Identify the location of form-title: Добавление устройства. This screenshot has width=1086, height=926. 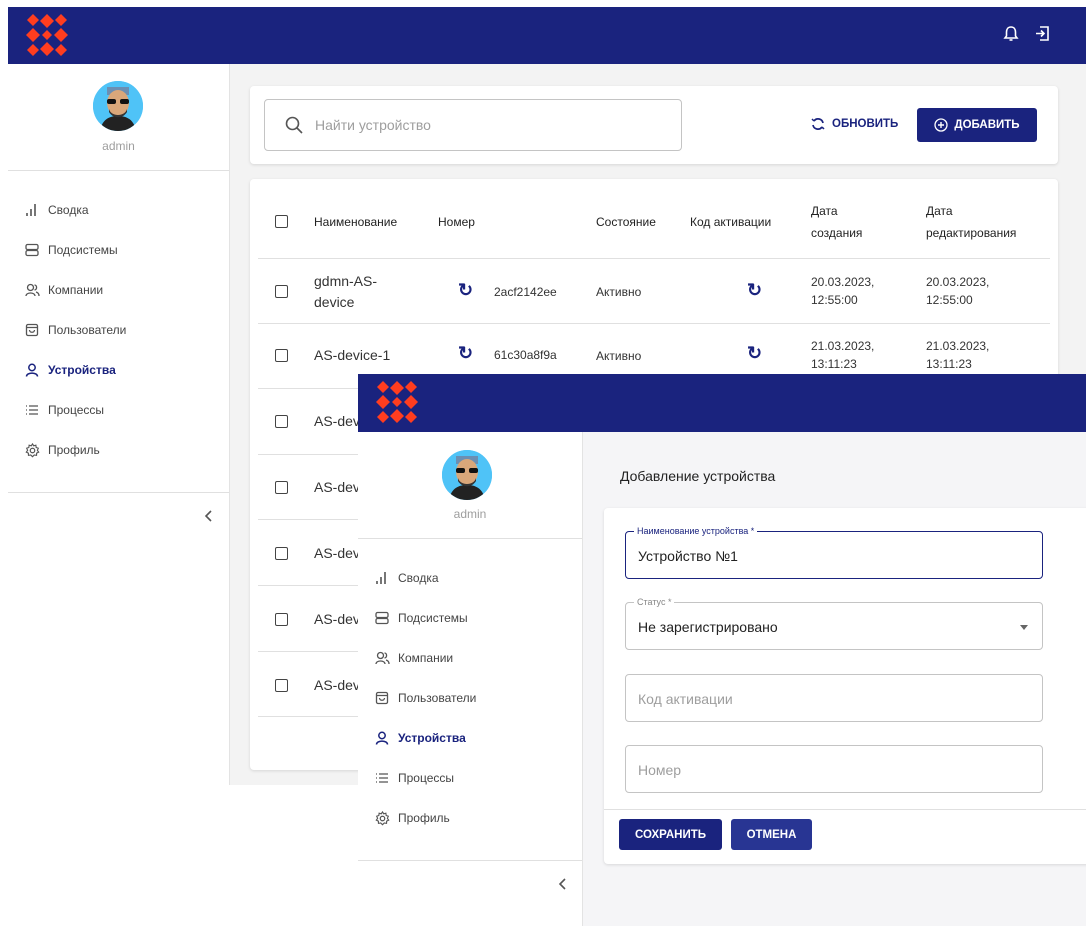
(698, 476).